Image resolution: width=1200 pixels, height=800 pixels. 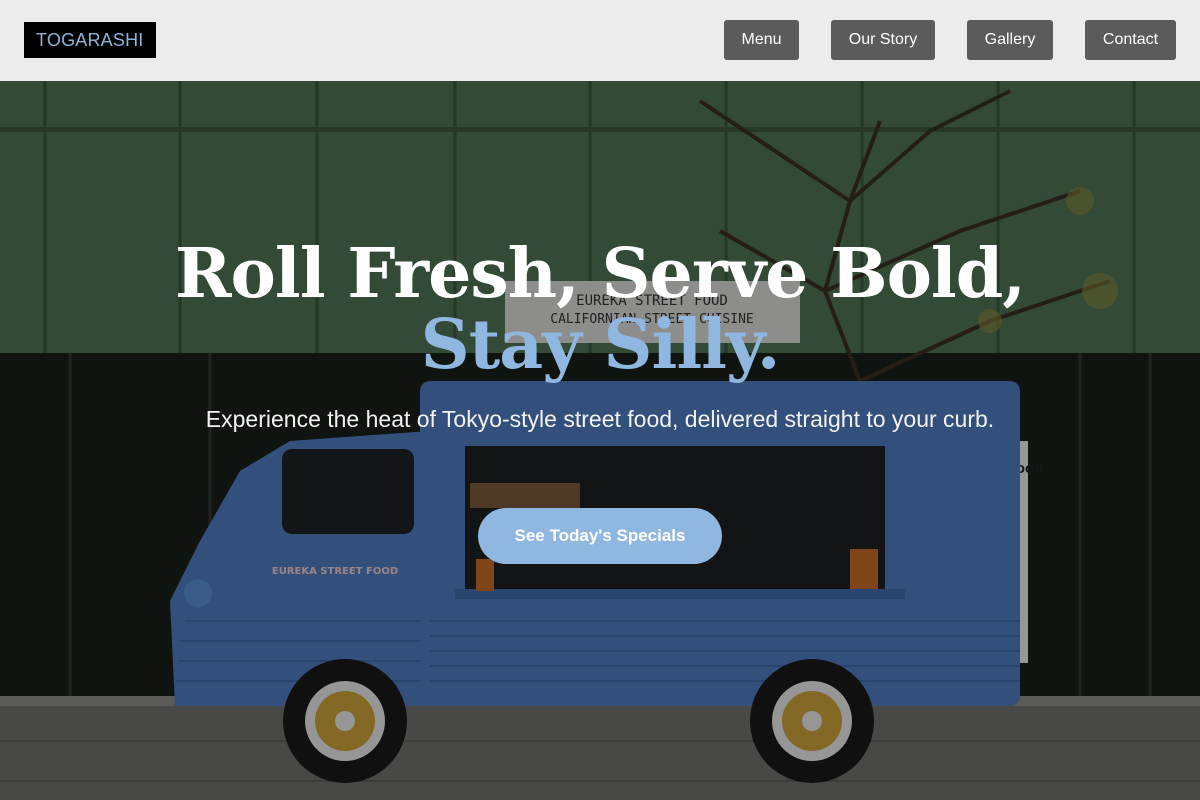 I want to click on nav-gallery-button: Gallery, so click(x=1010, y=40).